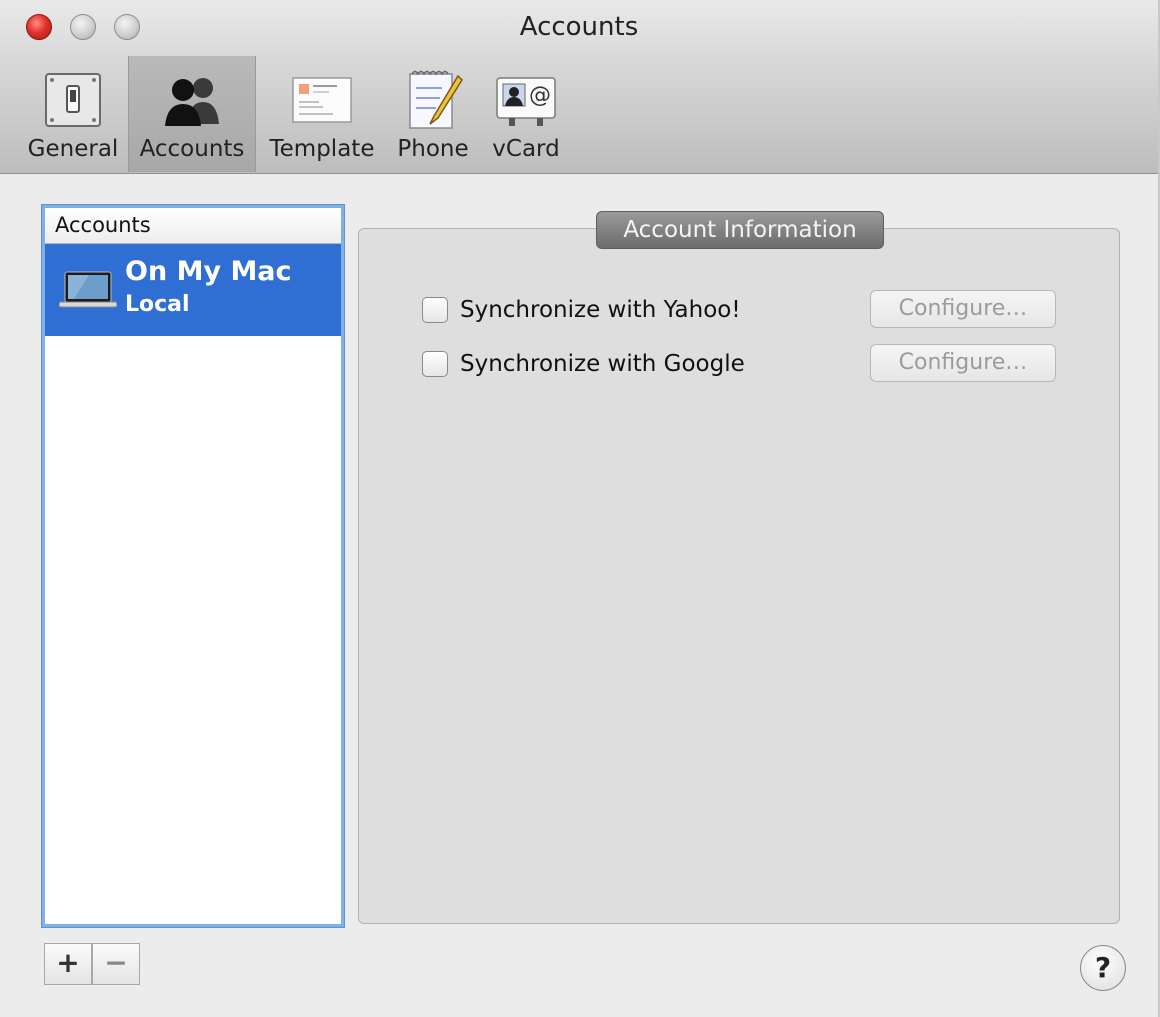  What do you see at coordinates (600, 310) in the screenshot?
I see `sync-yahoo-label: Synchronize with Yahoo!` at bounding box center [600, 310].